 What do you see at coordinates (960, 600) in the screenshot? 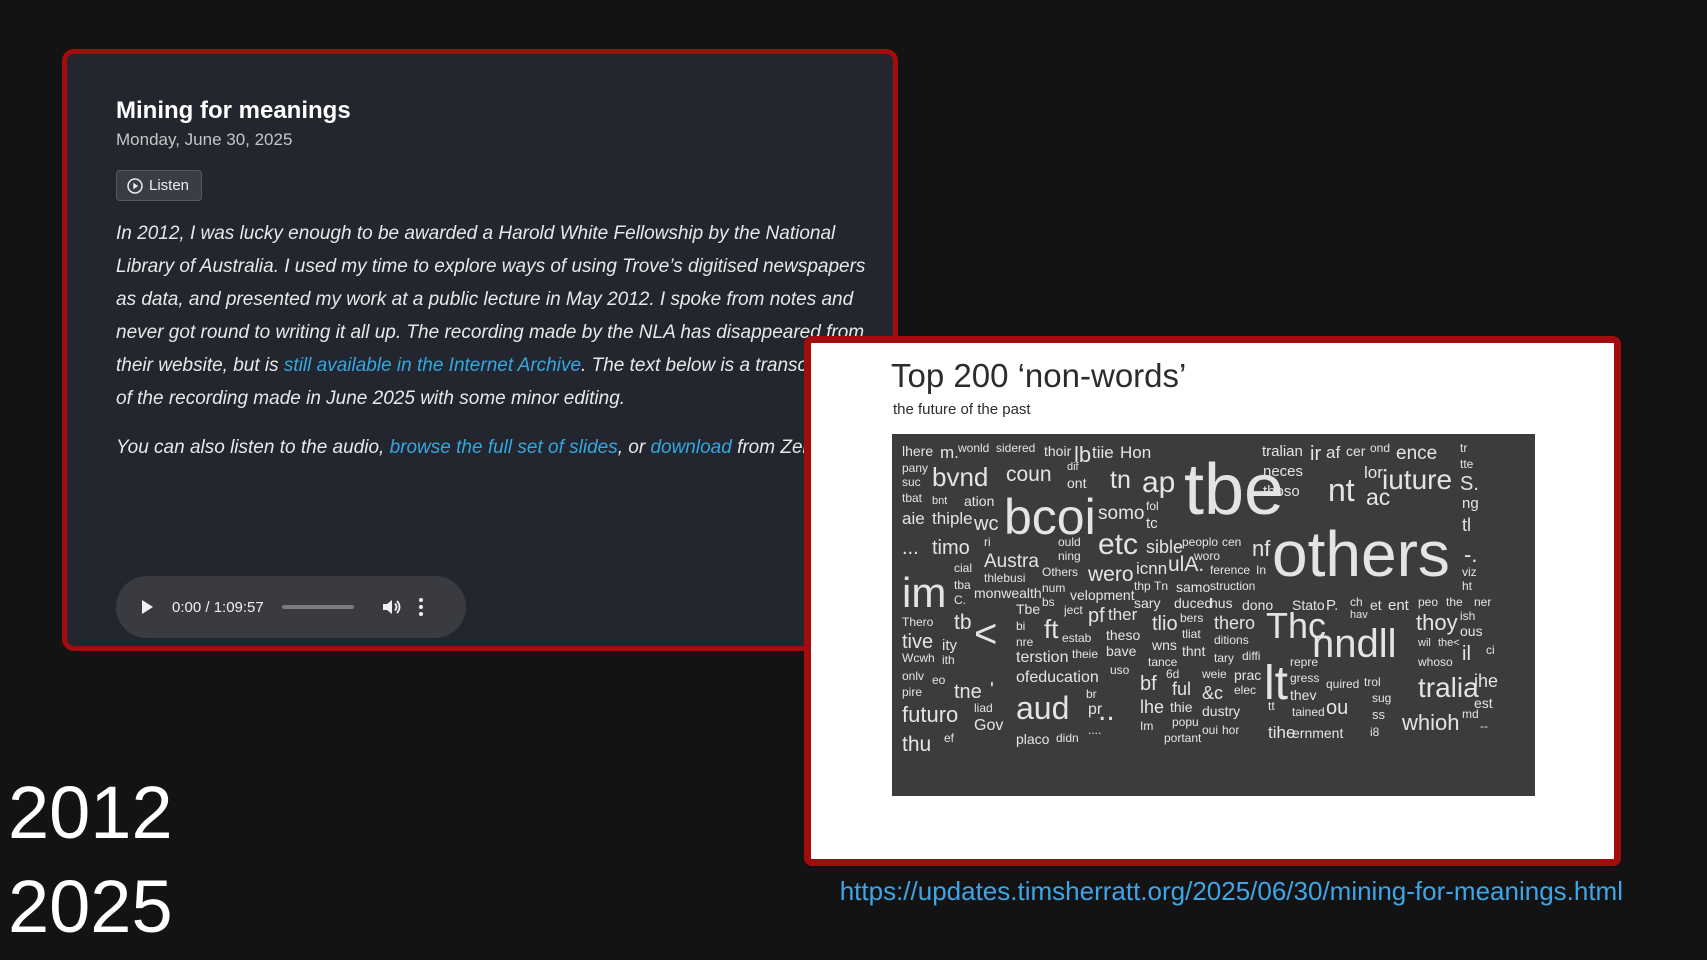
I see `cloud-word: C.` at bounding box center [960, 600].